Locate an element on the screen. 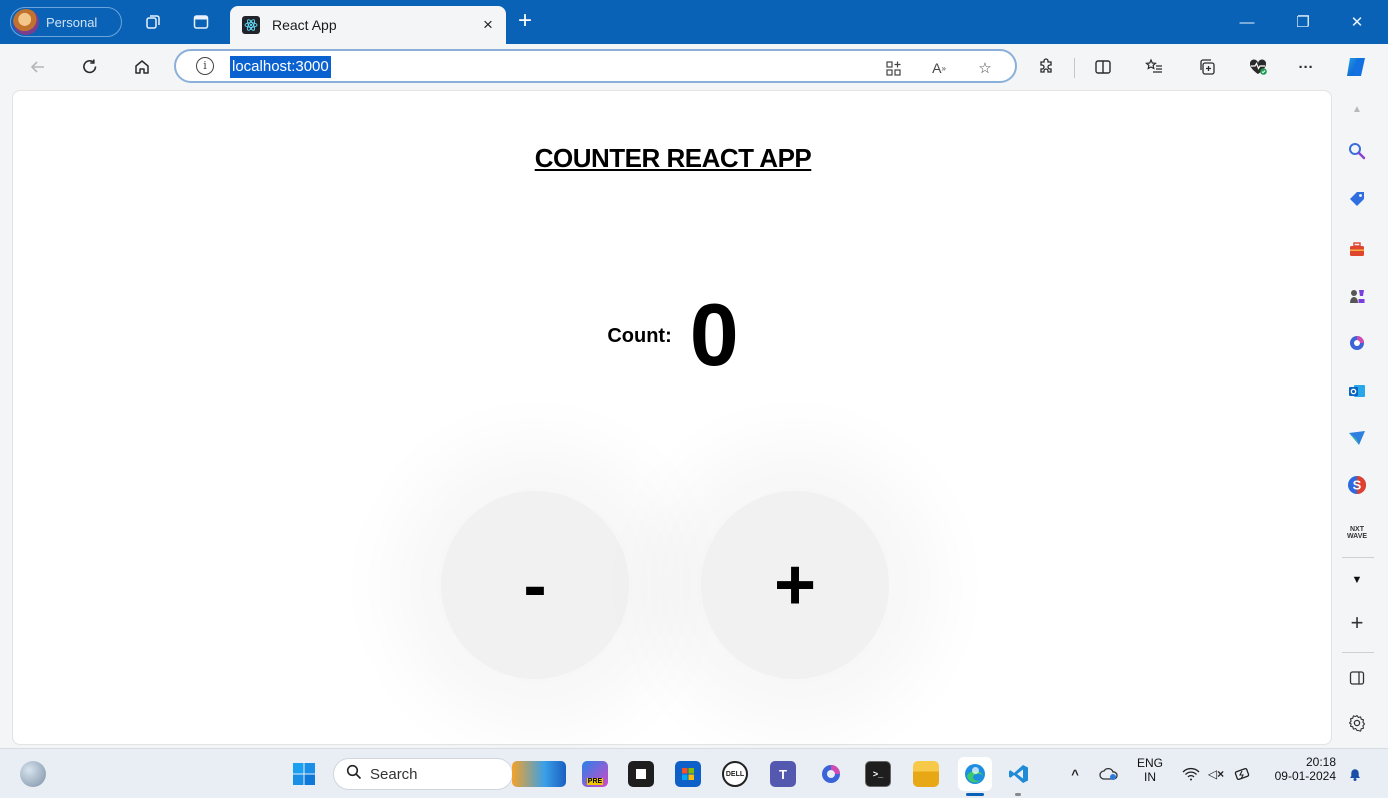  copilot-icon is located at coordinates (1356, 67).